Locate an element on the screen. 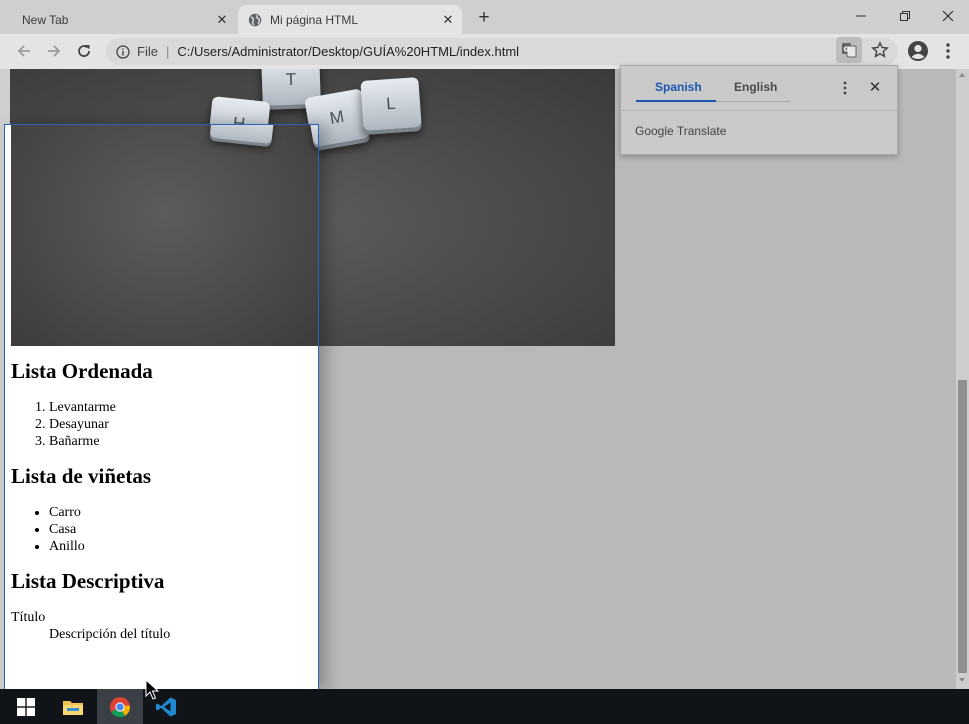 Image resolution: width=969 pixels, height=724 pixels. translate-page-button: G is located at coordinates (849, 50).